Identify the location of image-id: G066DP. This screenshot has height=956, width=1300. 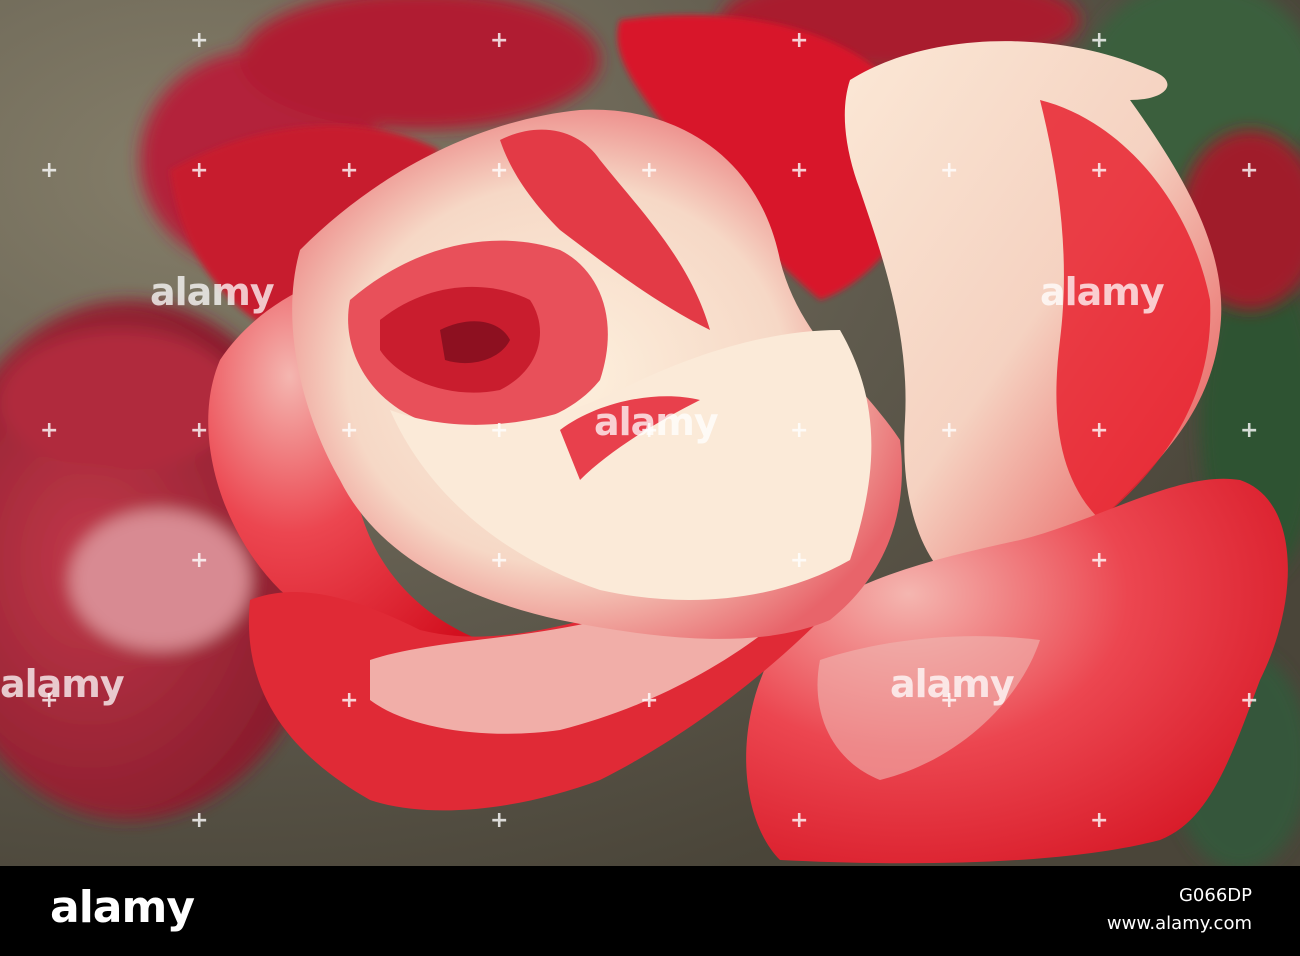
(1215, 895).